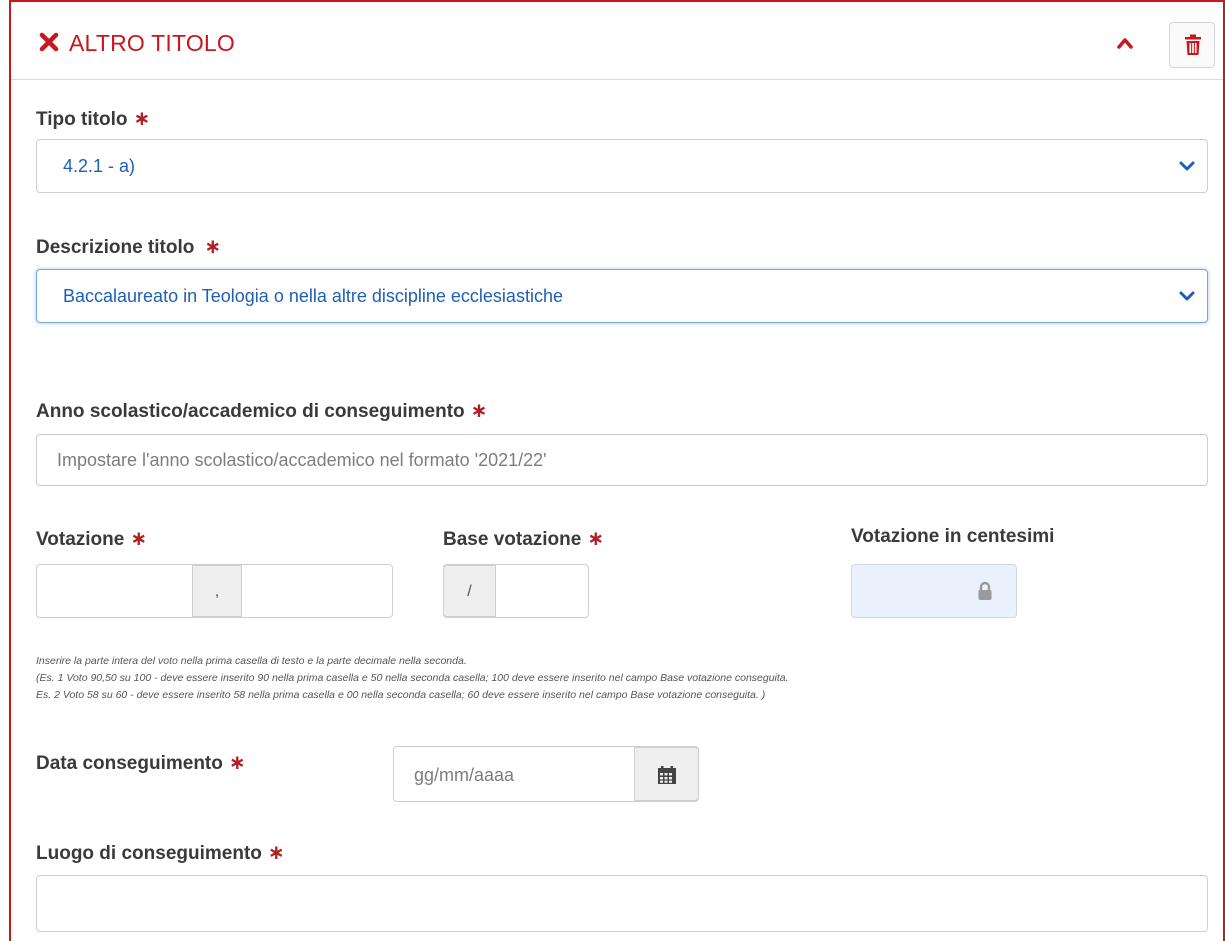 This screenshot has height=941, width=1225. I want to click on chevron-up-icon, so click(1125, 43).